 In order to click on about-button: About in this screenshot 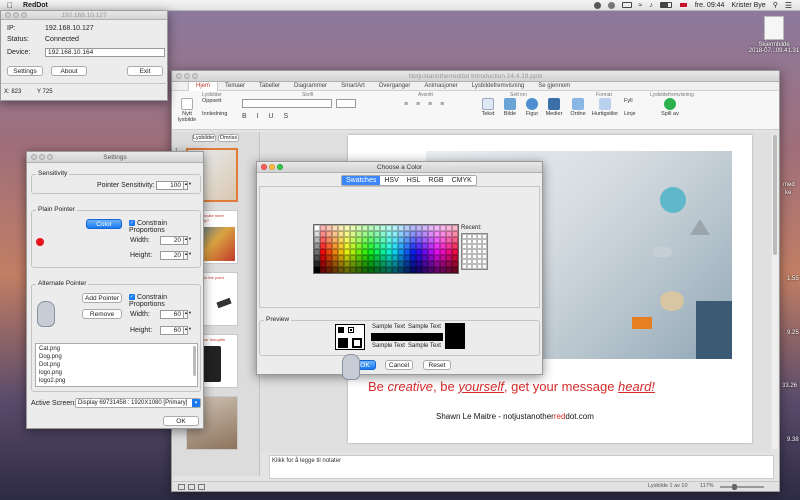, I will do `click(69, 71)`.